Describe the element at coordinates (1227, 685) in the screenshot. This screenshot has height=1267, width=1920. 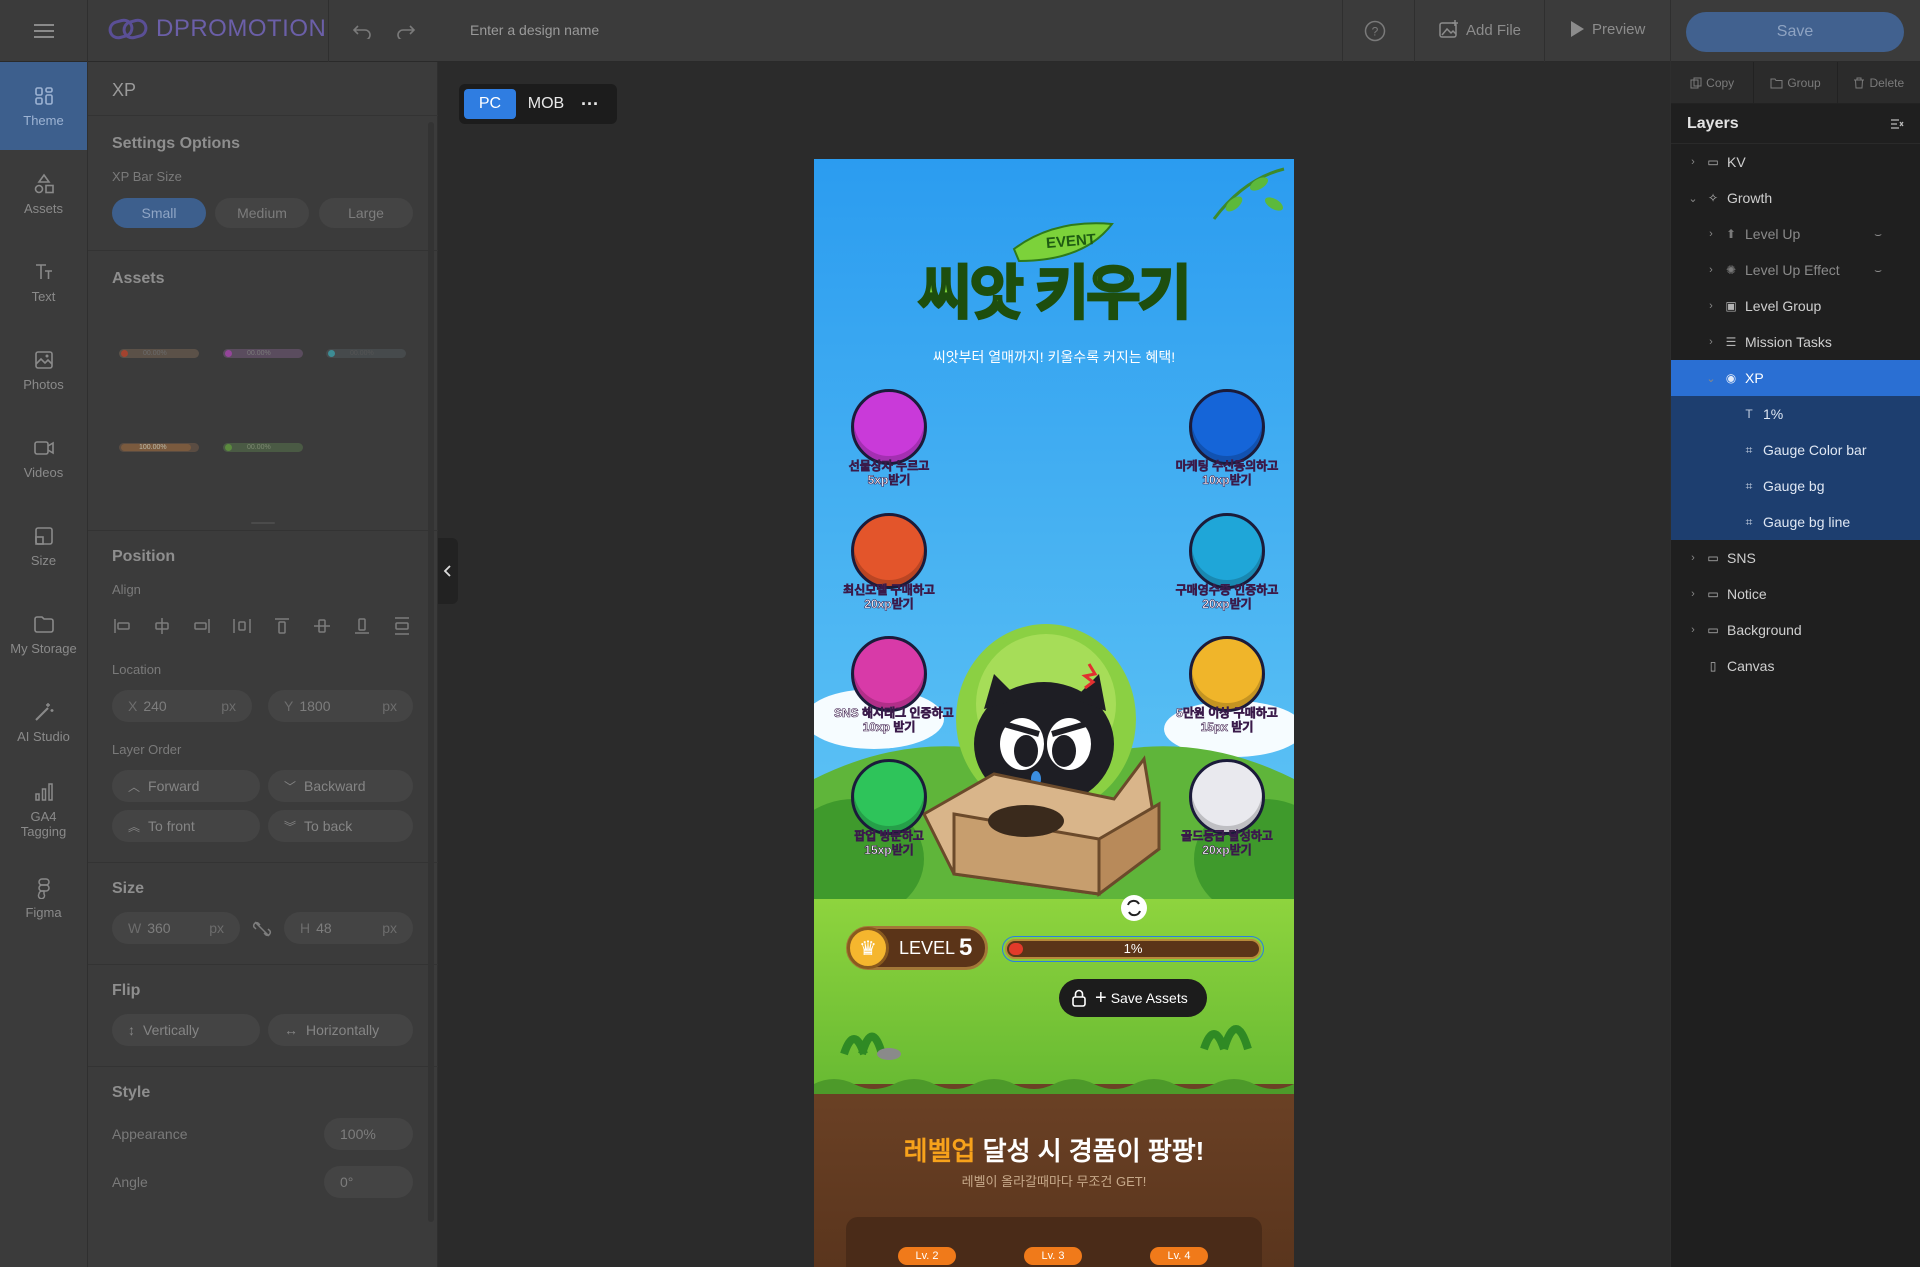
I see `mission-item: 5만원 이상 구매하고 15px 받기` at that location.